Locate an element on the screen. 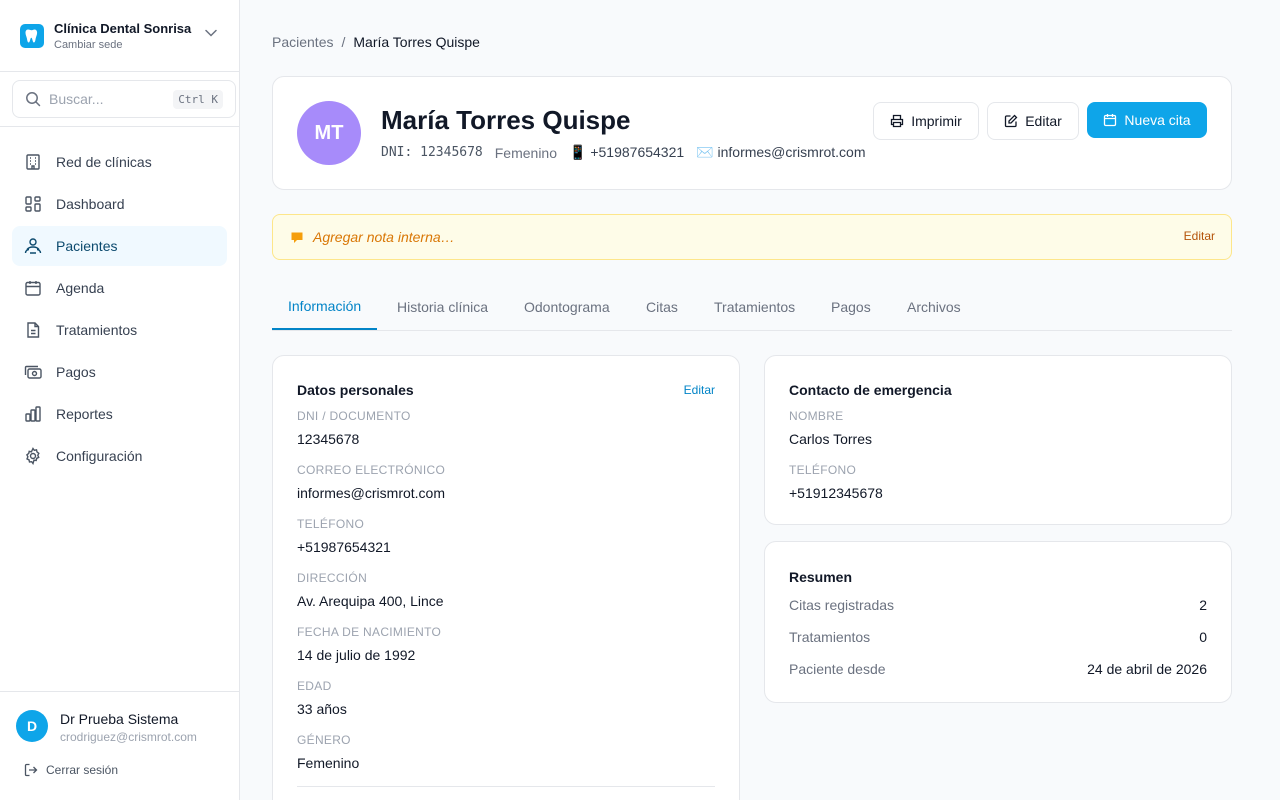 Image resolution: width=1280 pixels, height=800 pixels. sidebar-item-red-de-clinicas: Red de clínicas is located at coordinates (119, 162).